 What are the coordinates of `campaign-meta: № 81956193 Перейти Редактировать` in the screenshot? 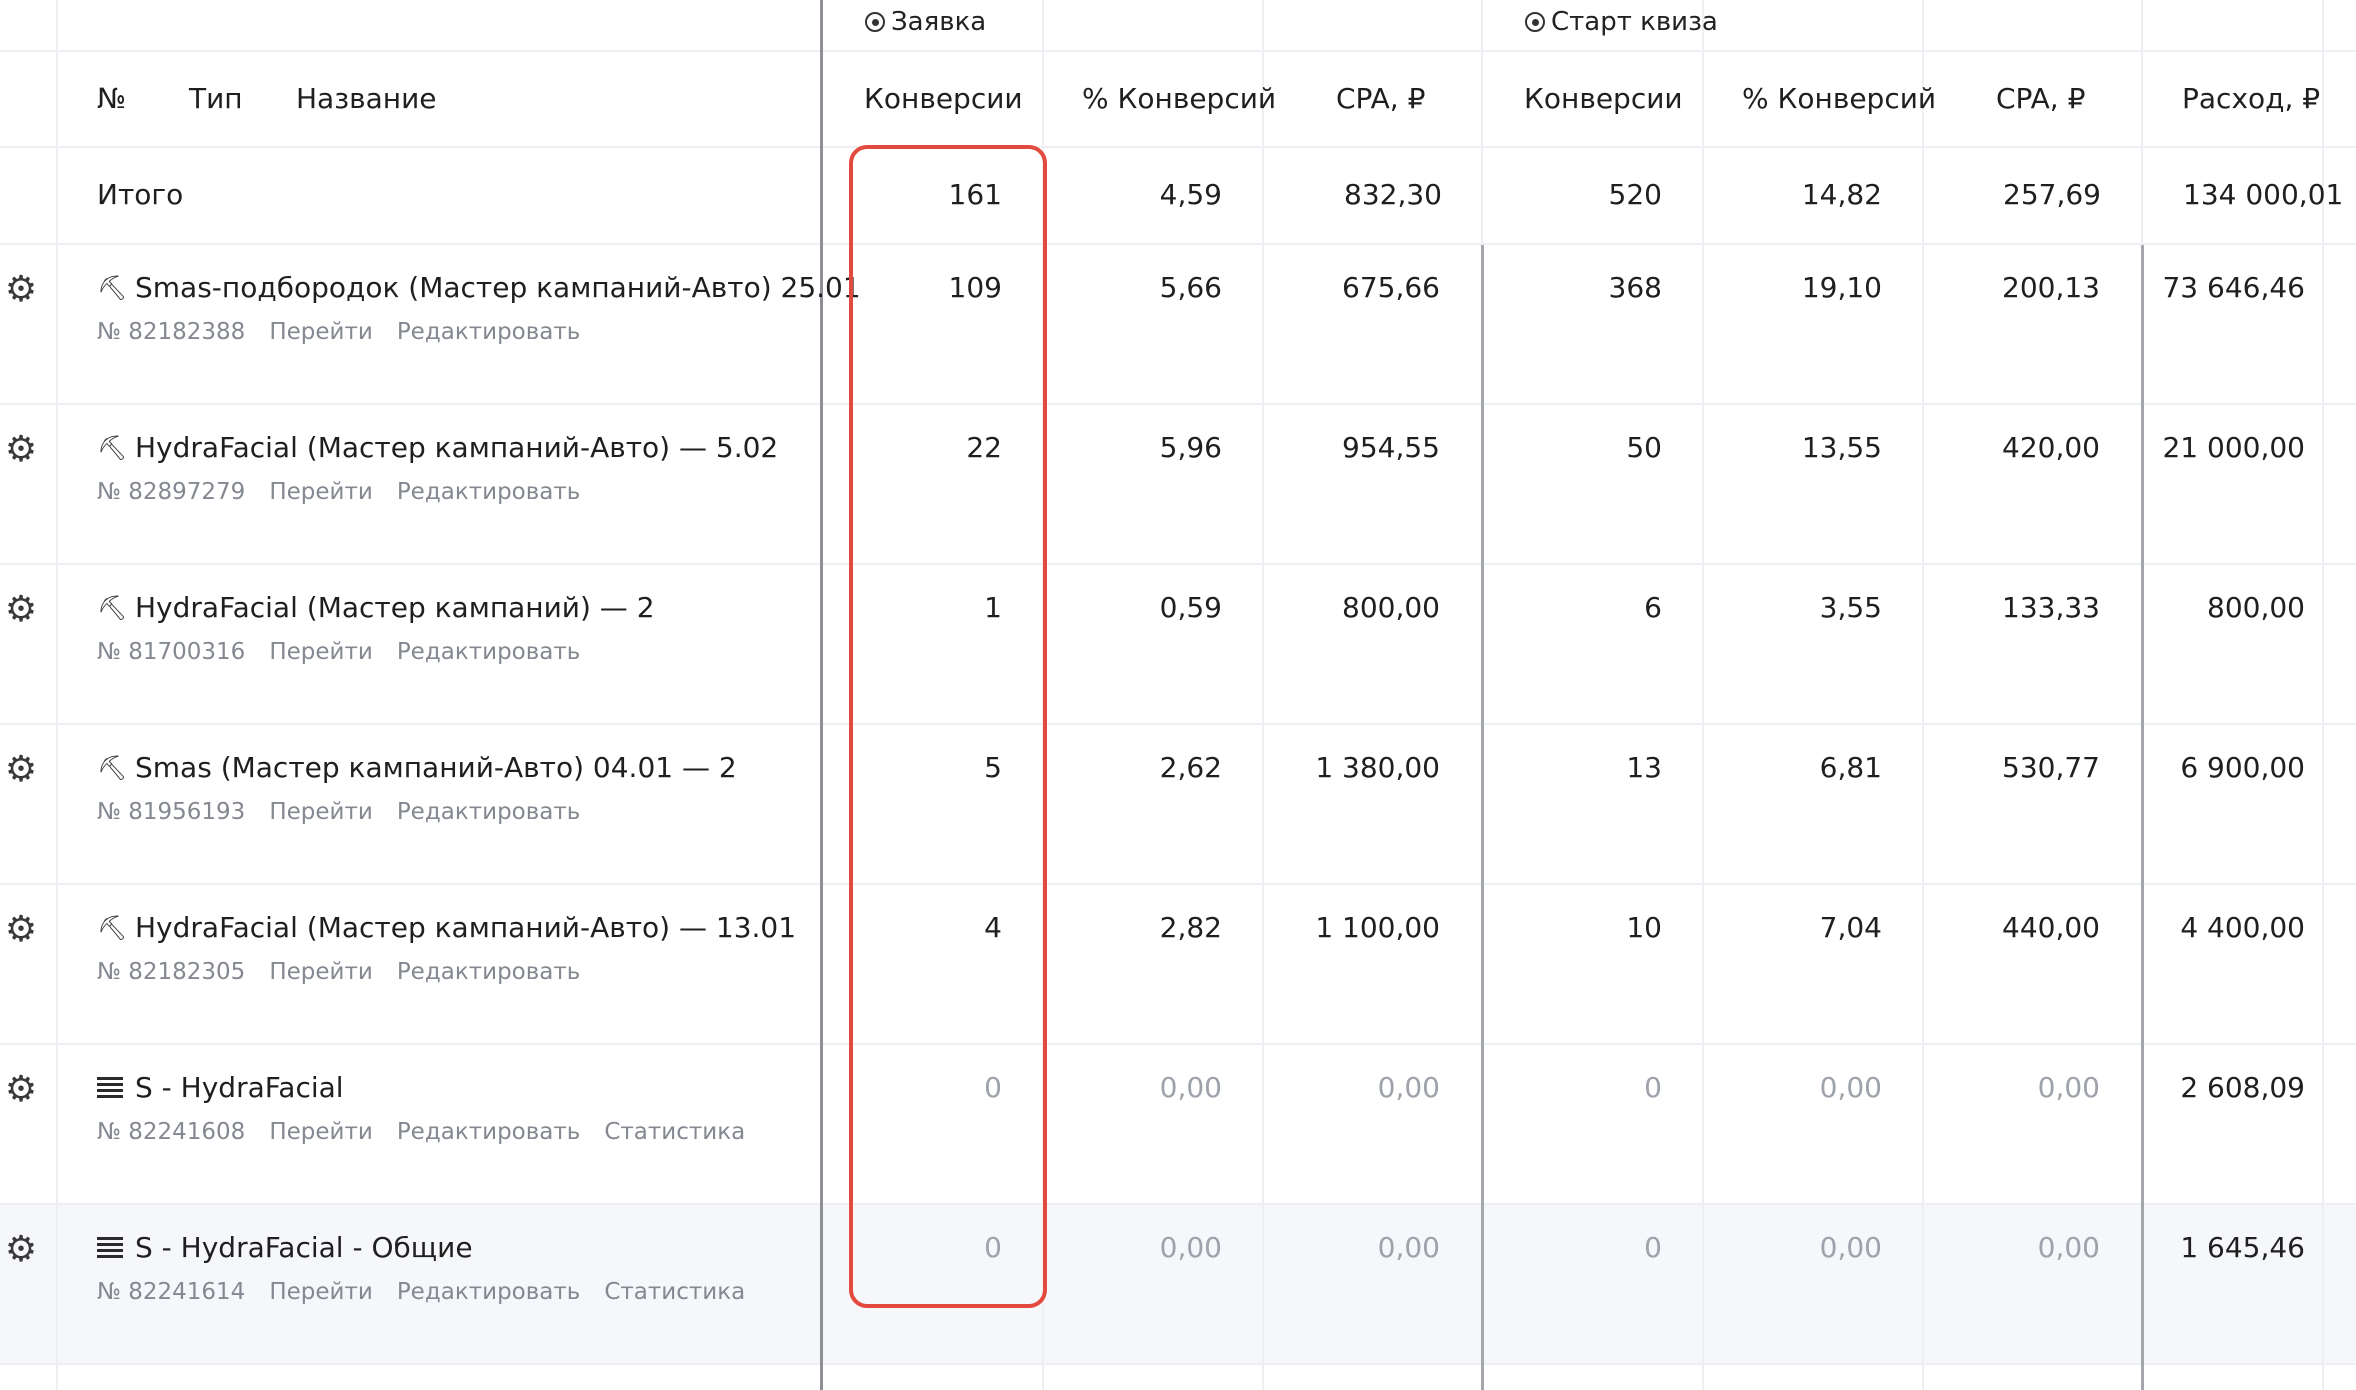 It's located at (338, 812).